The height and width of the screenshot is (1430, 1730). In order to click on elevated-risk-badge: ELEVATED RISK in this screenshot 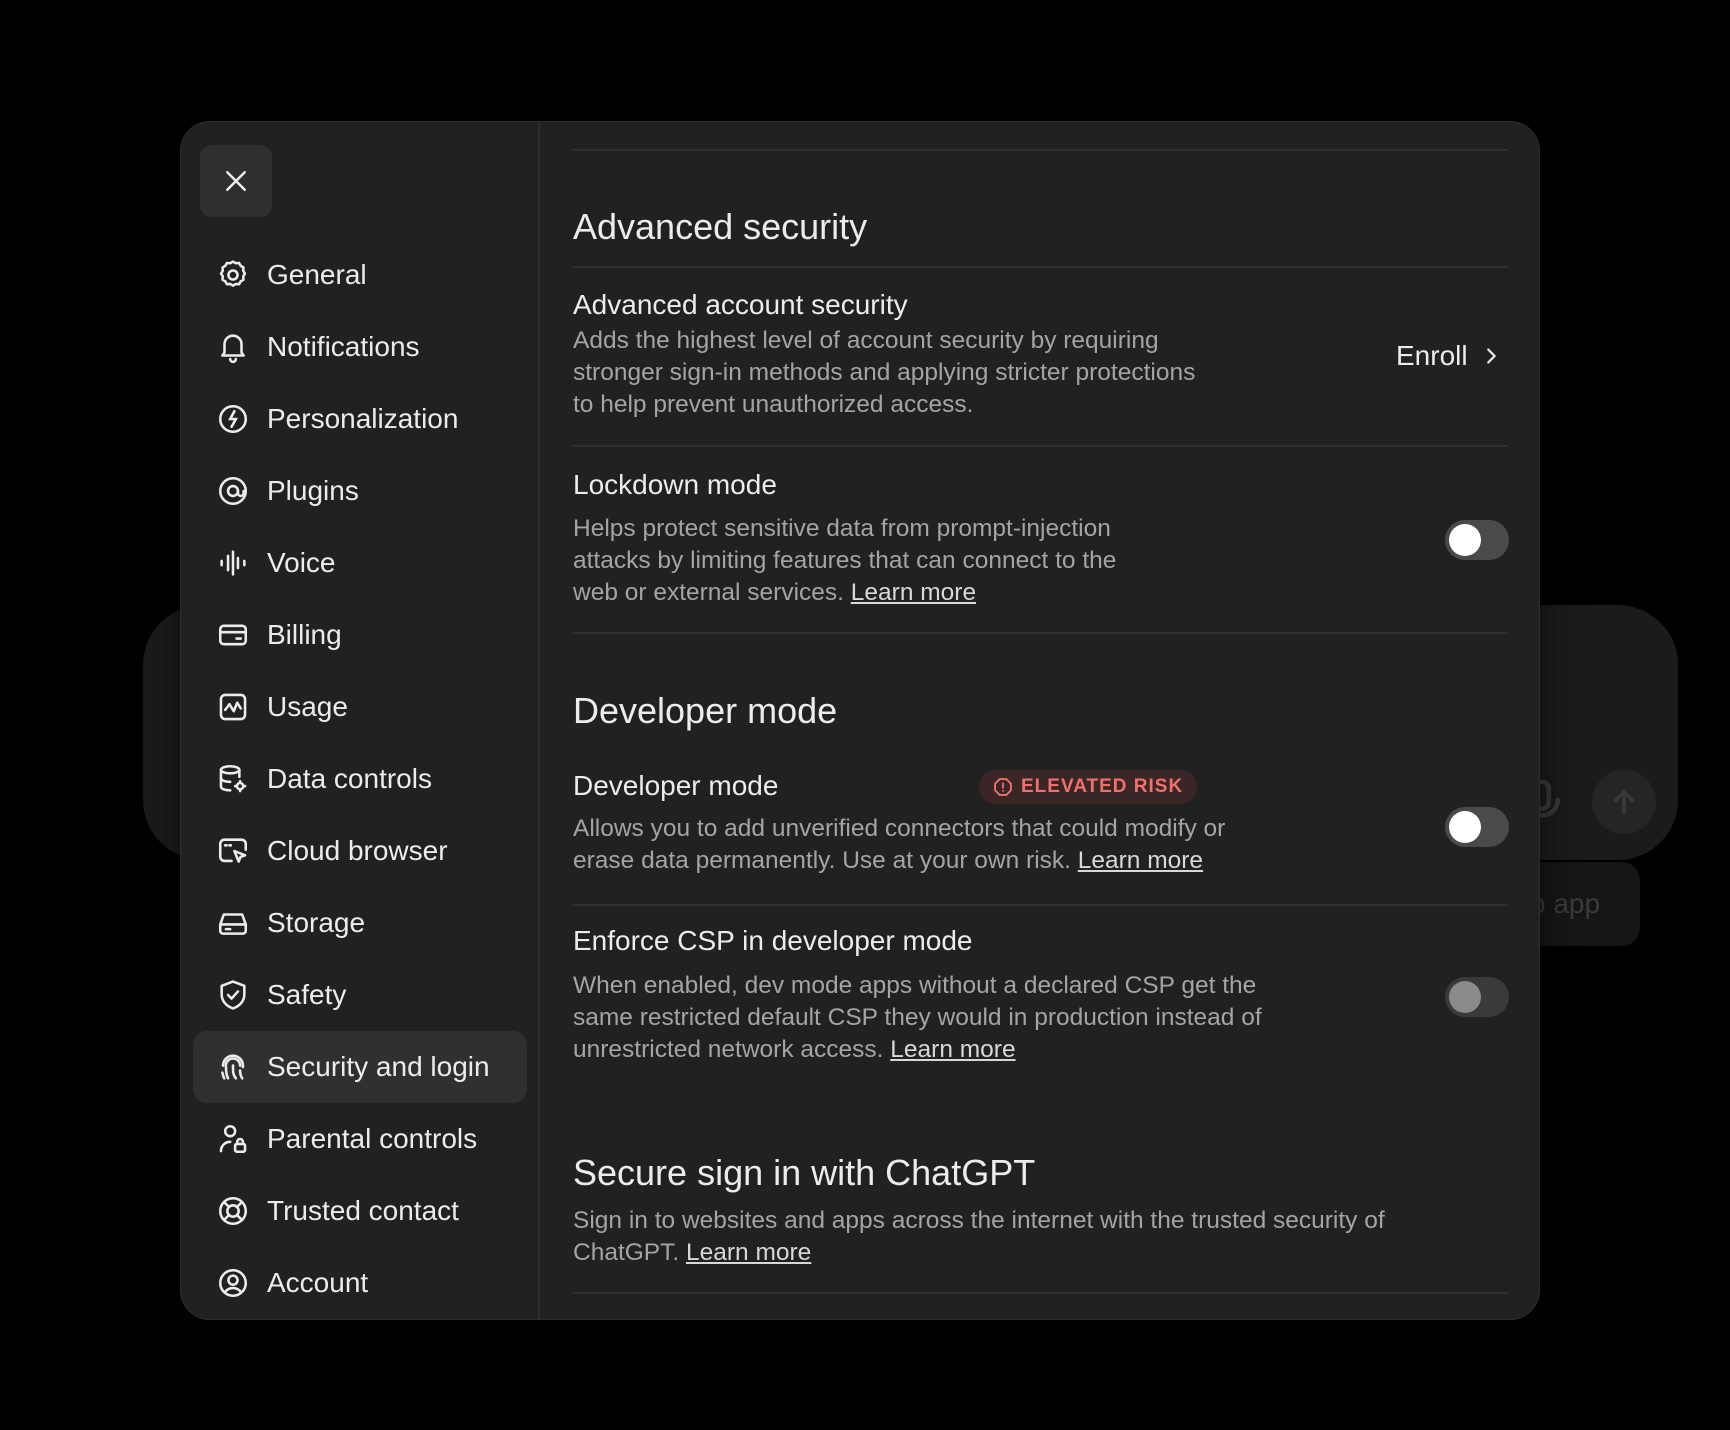, I will do `click(1088, 787)`.